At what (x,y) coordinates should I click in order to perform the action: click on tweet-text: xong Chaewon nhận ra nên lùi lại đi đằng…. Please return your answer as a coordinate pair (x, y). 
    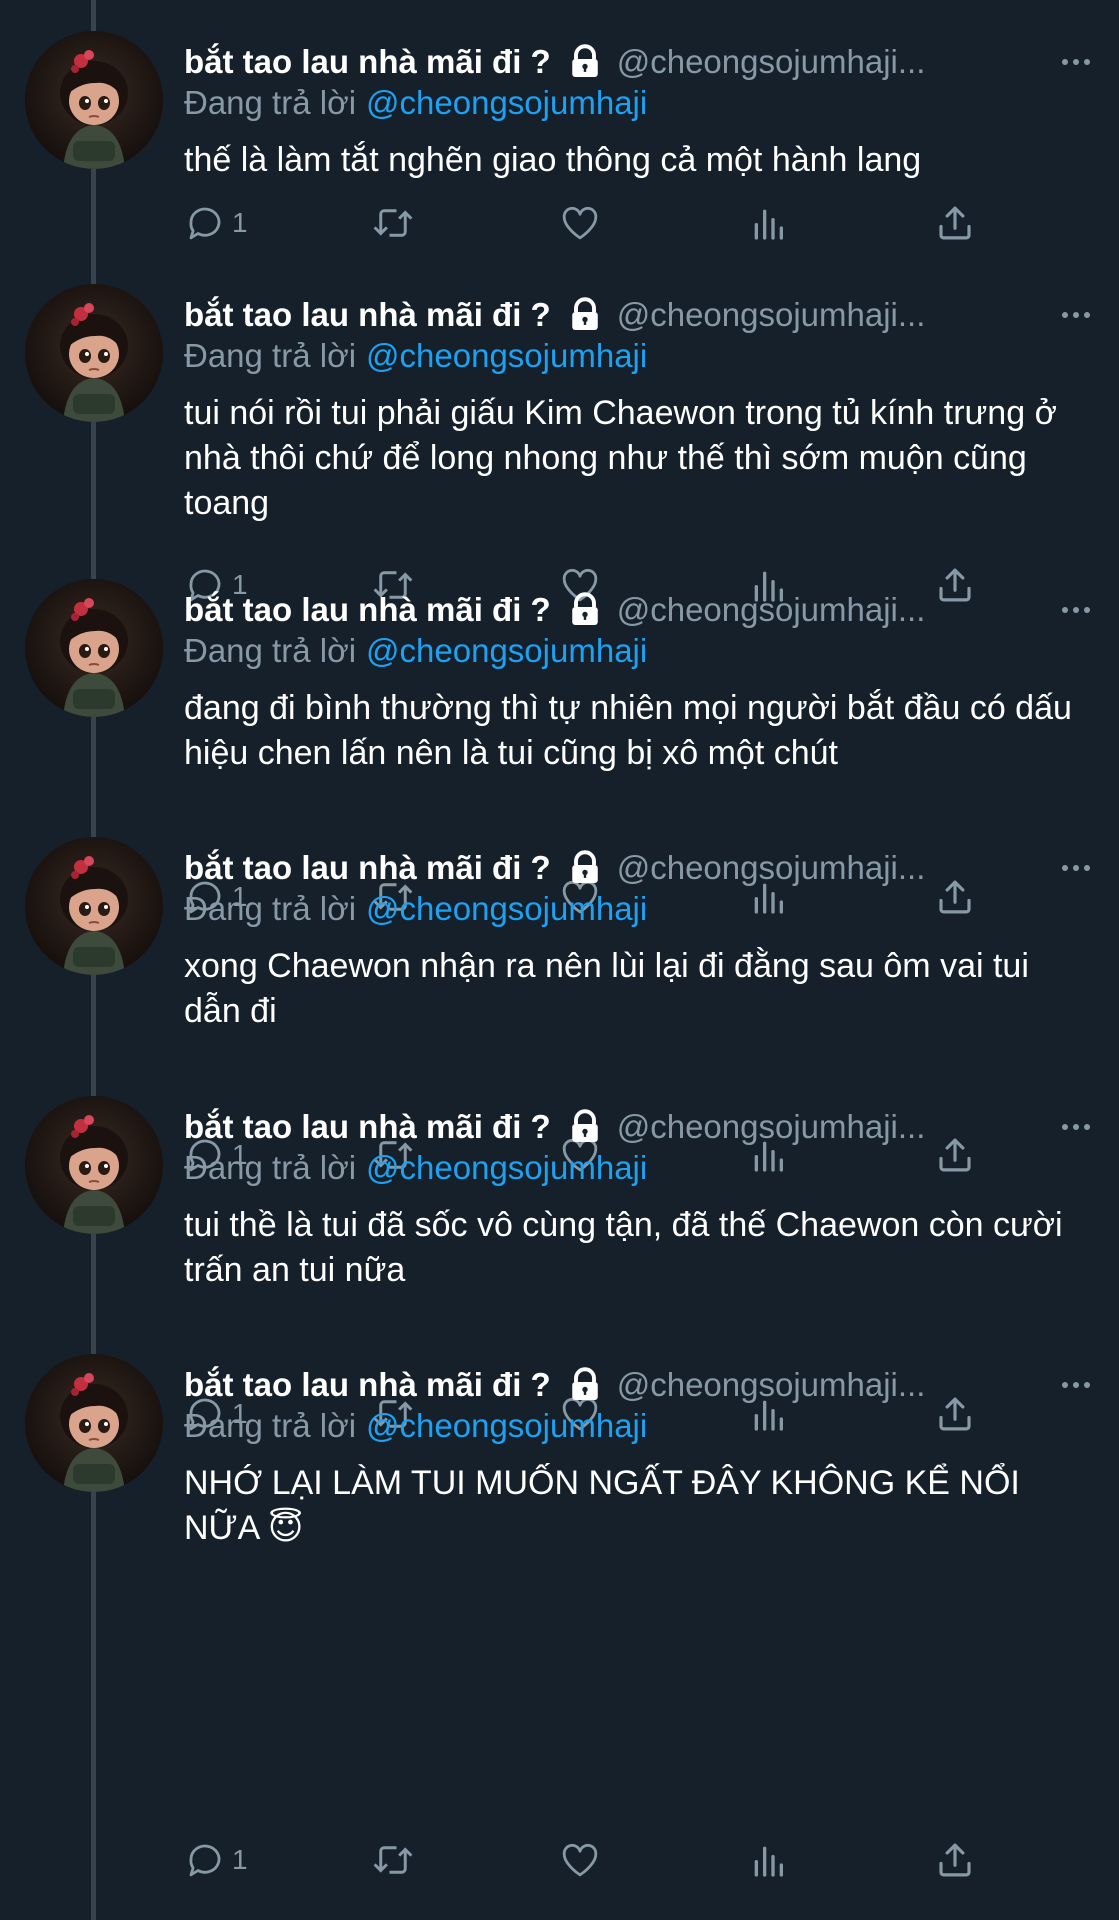
    Looking at the image, I should click on (611, 988).